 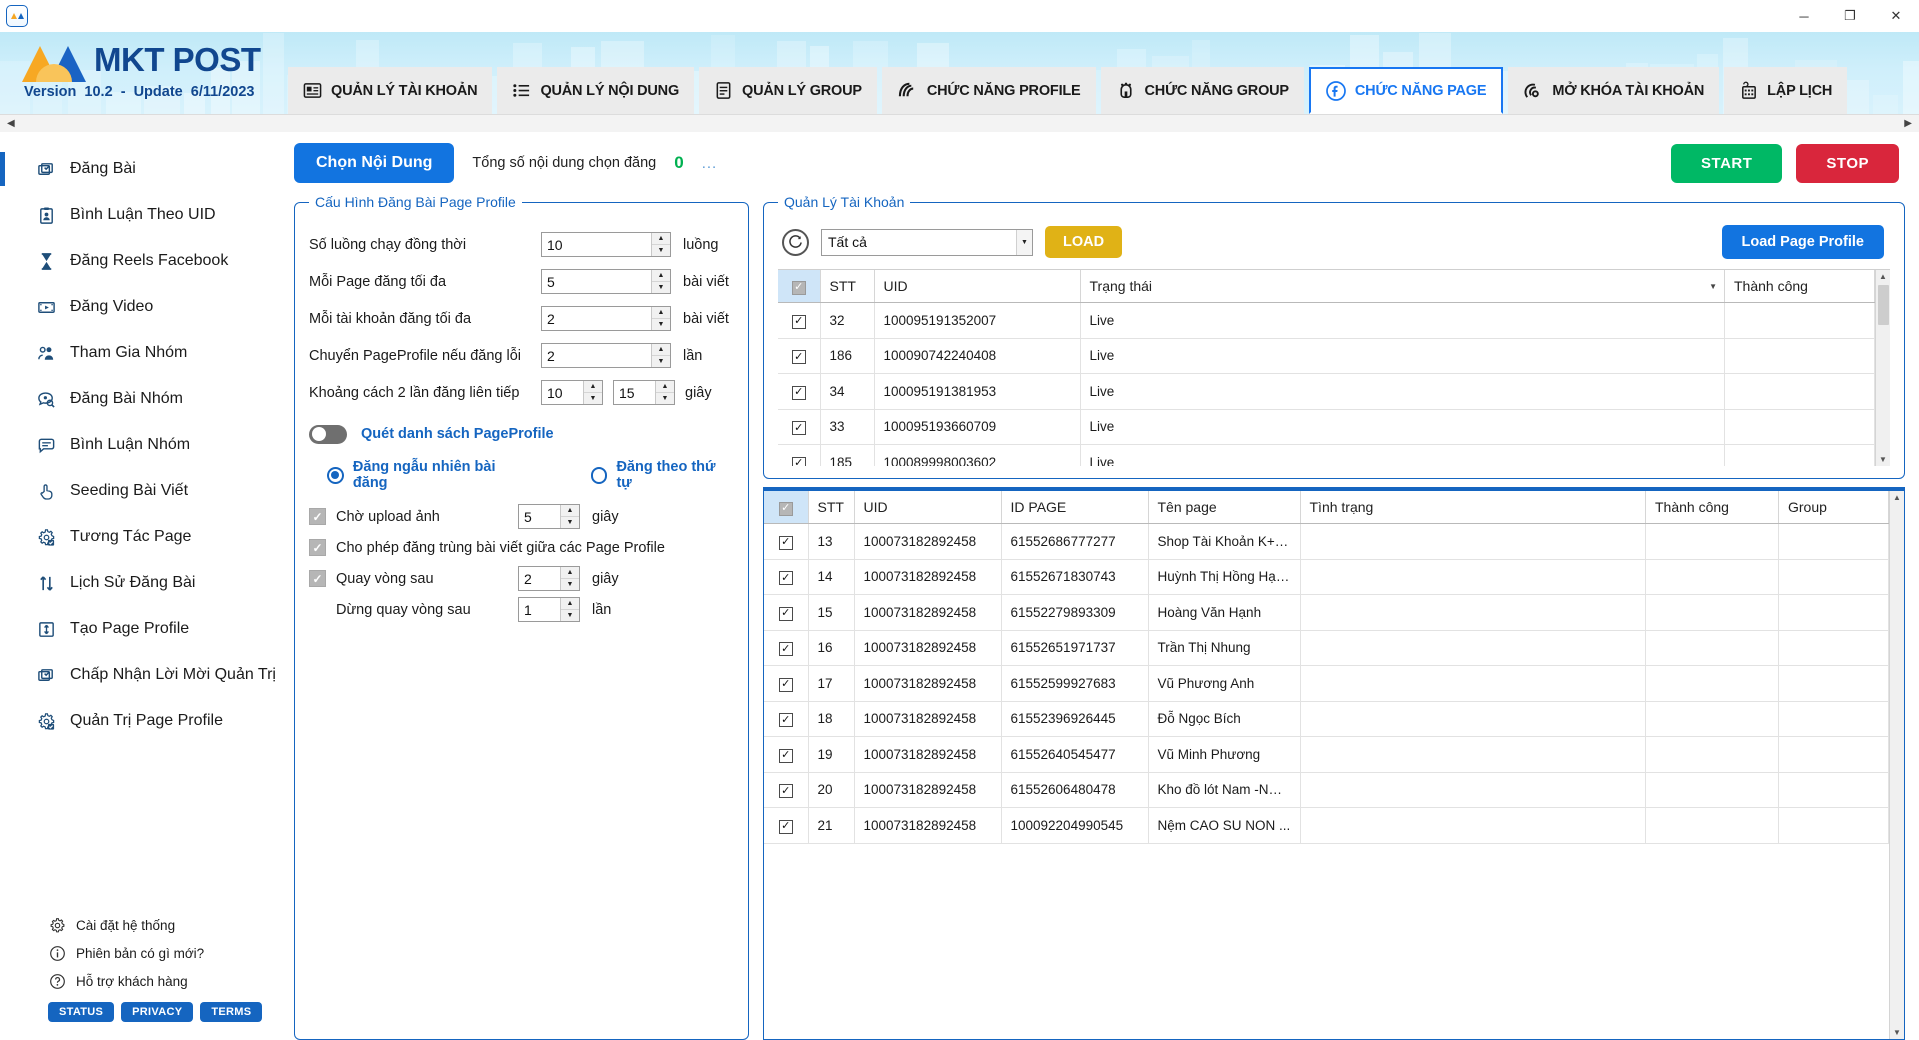 I want to click on pages-col-t-nh-tr-ng: Tình trạng, so click(x=1473, y=507).